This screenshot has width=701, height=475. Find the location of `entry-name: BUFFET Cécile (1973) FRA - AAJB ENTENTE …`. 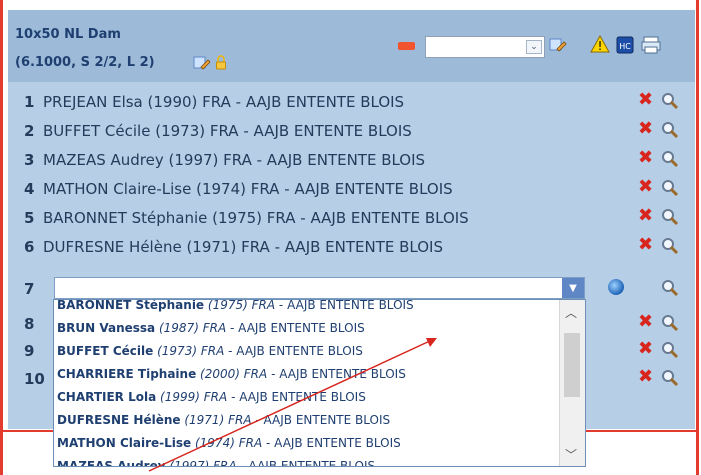

entry-name: BUFFET Cécile (1973) FRA - AAJB ENTENTE … is located at coordinates (227, 131).